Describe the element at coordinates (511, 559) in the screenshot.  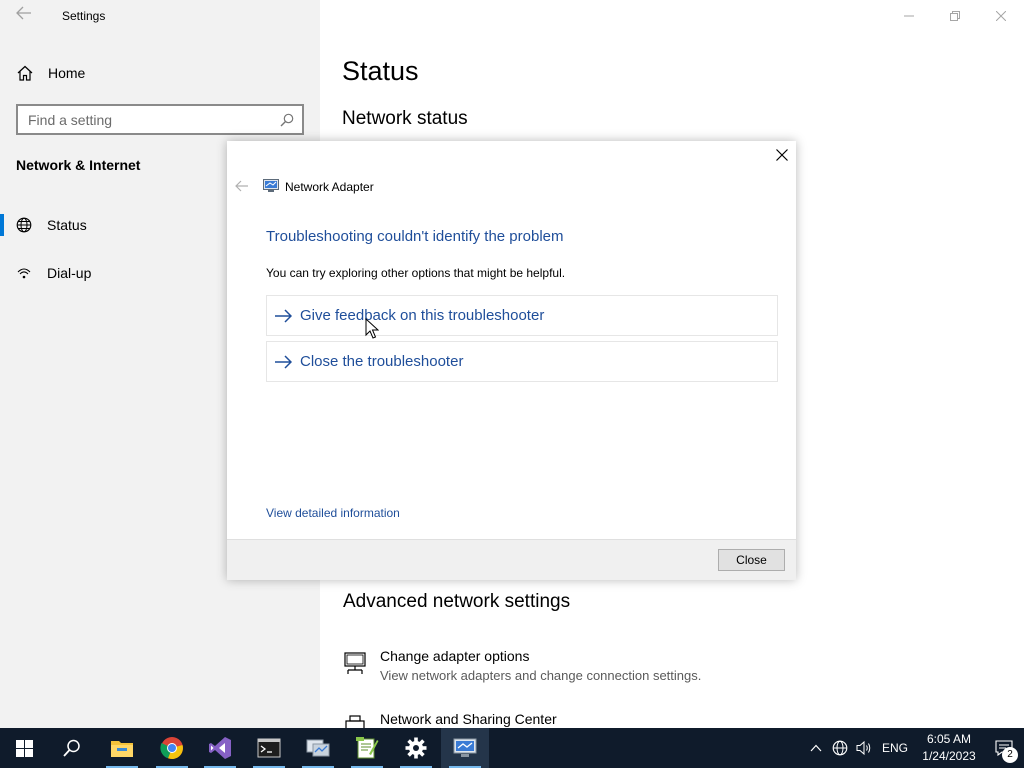
I see `dialog-footer: Close` at that location.